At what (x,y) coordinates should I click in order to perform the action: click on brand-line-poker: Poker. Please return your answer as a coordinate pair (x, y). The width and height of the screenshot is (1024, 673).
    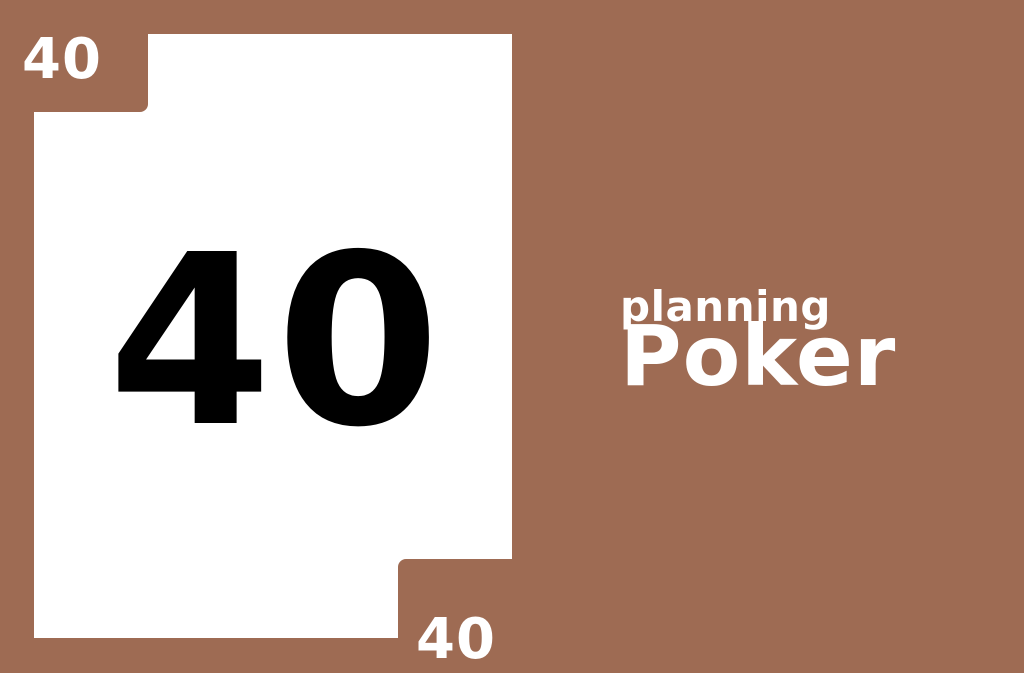
    Looking at the image, I should click on (758, 356).